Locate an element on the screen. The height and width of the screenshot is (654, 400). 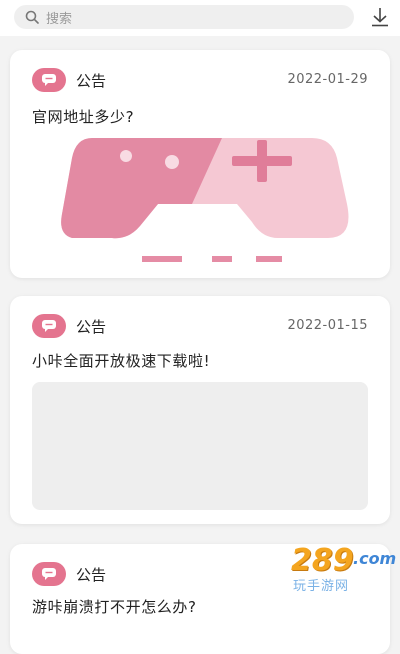
download-icon is located at coordinates (380, 17).